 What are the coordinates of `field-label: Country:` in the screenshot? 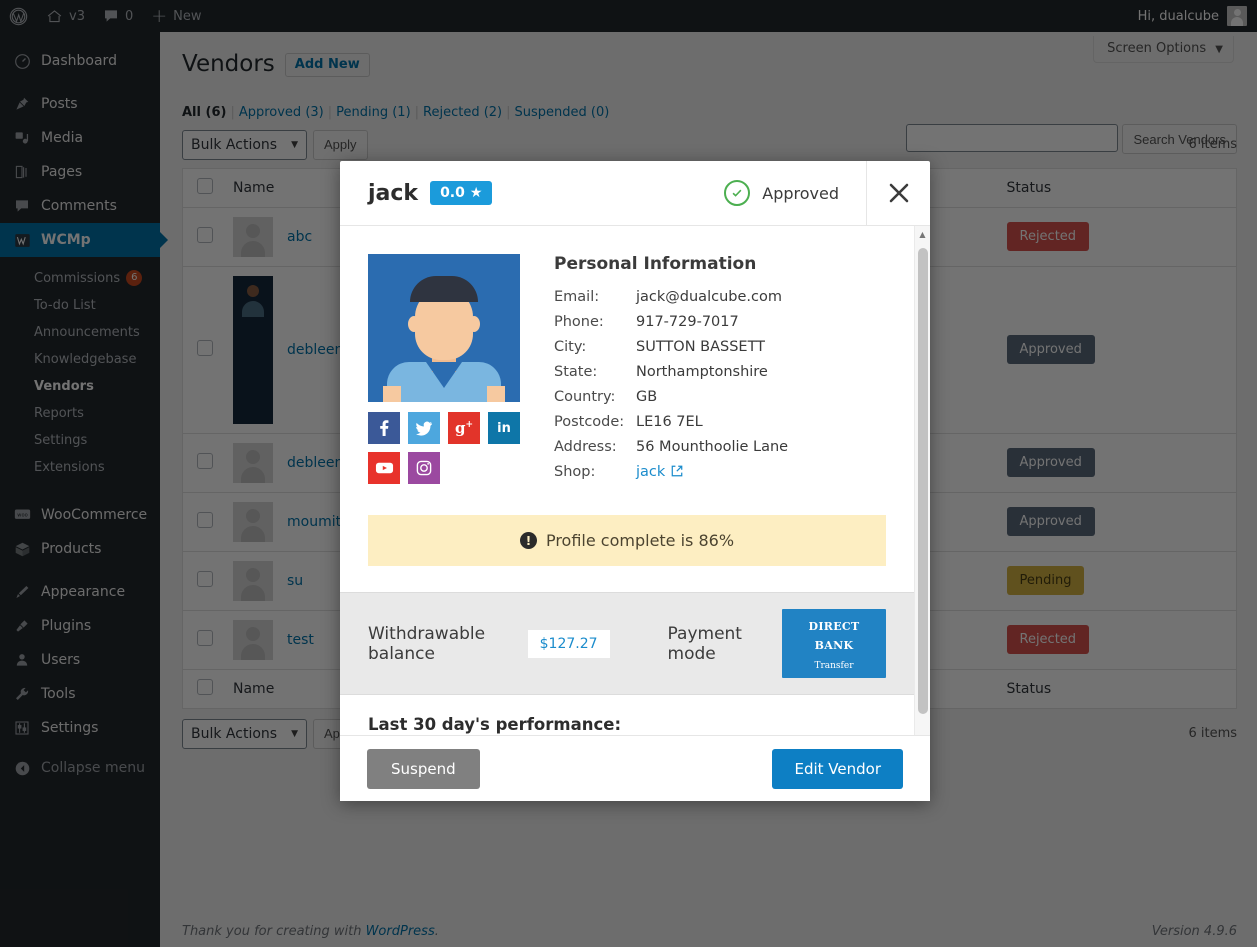 It's located at (585, 397).